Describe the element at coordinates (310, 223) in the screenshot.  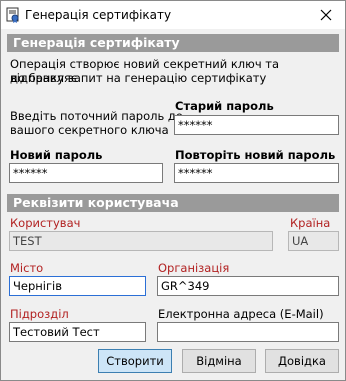
I see `country-label: Країна` at that location.